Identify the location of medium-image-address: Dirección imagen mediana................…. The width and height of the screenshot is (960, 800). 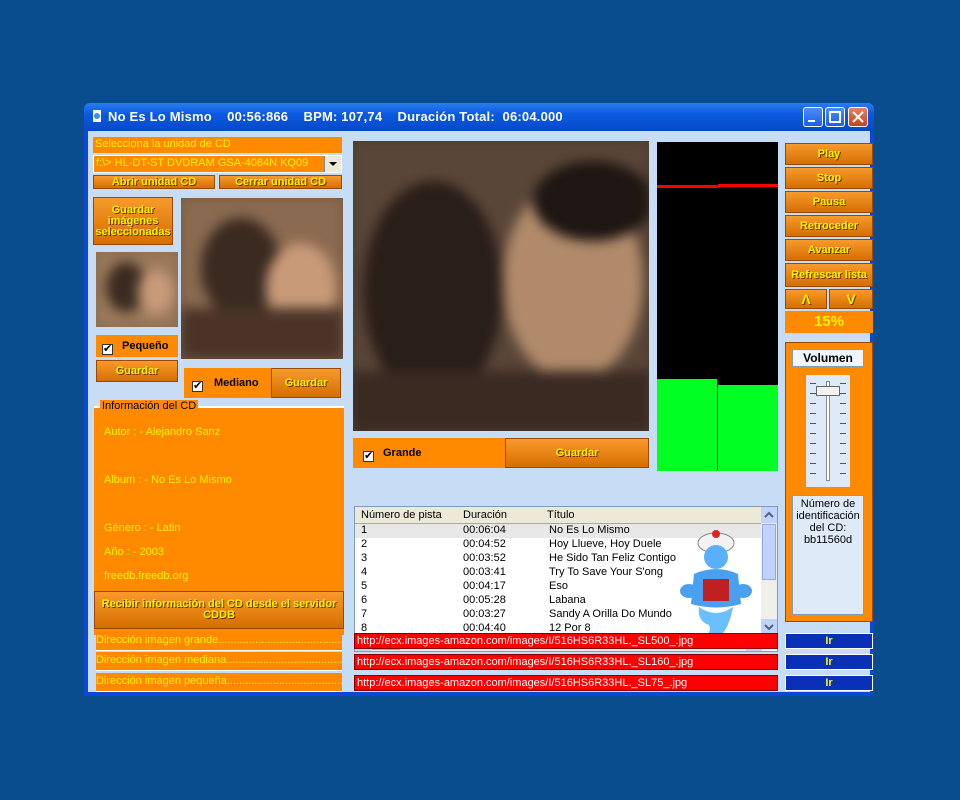
(219, 661).